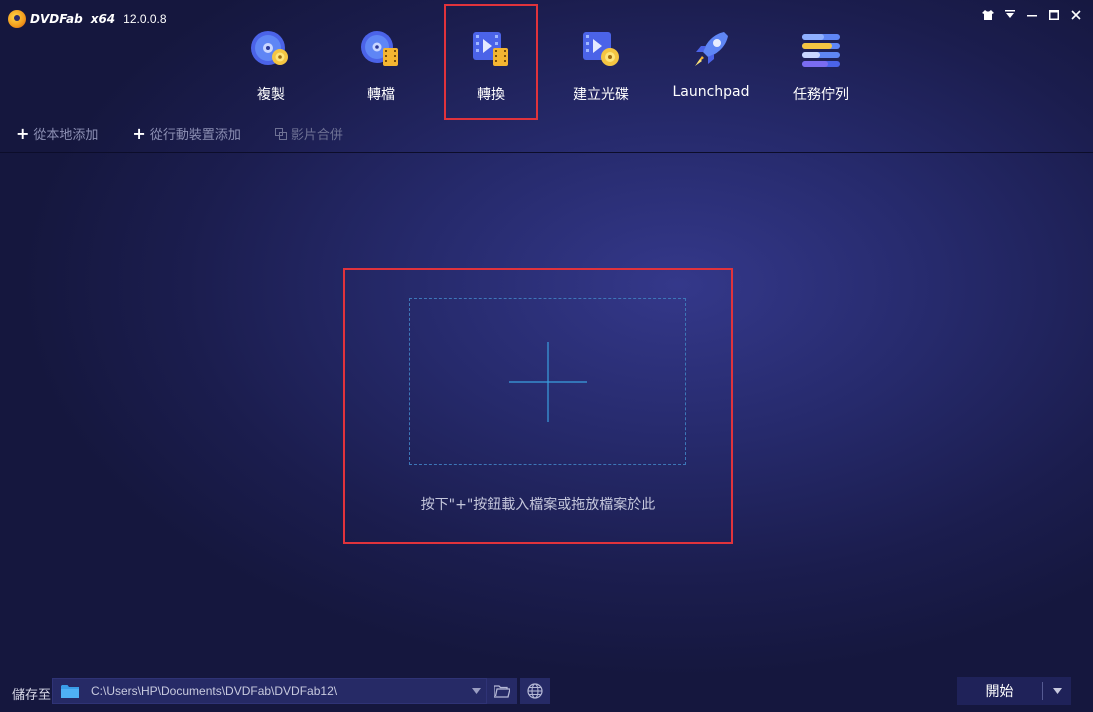  What do you see at coordinates (1076, 15) in the screenshot?
I see `close-icon` at bounding box center [1076, 15].